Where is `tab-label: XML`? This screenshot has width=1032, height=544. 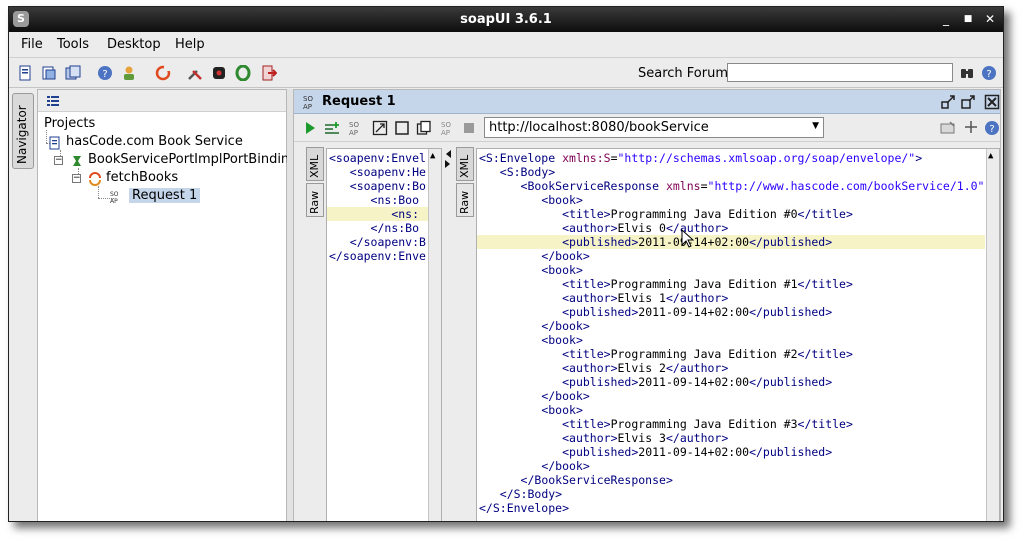 tab-label: XML is located at coordinates (464, 166).